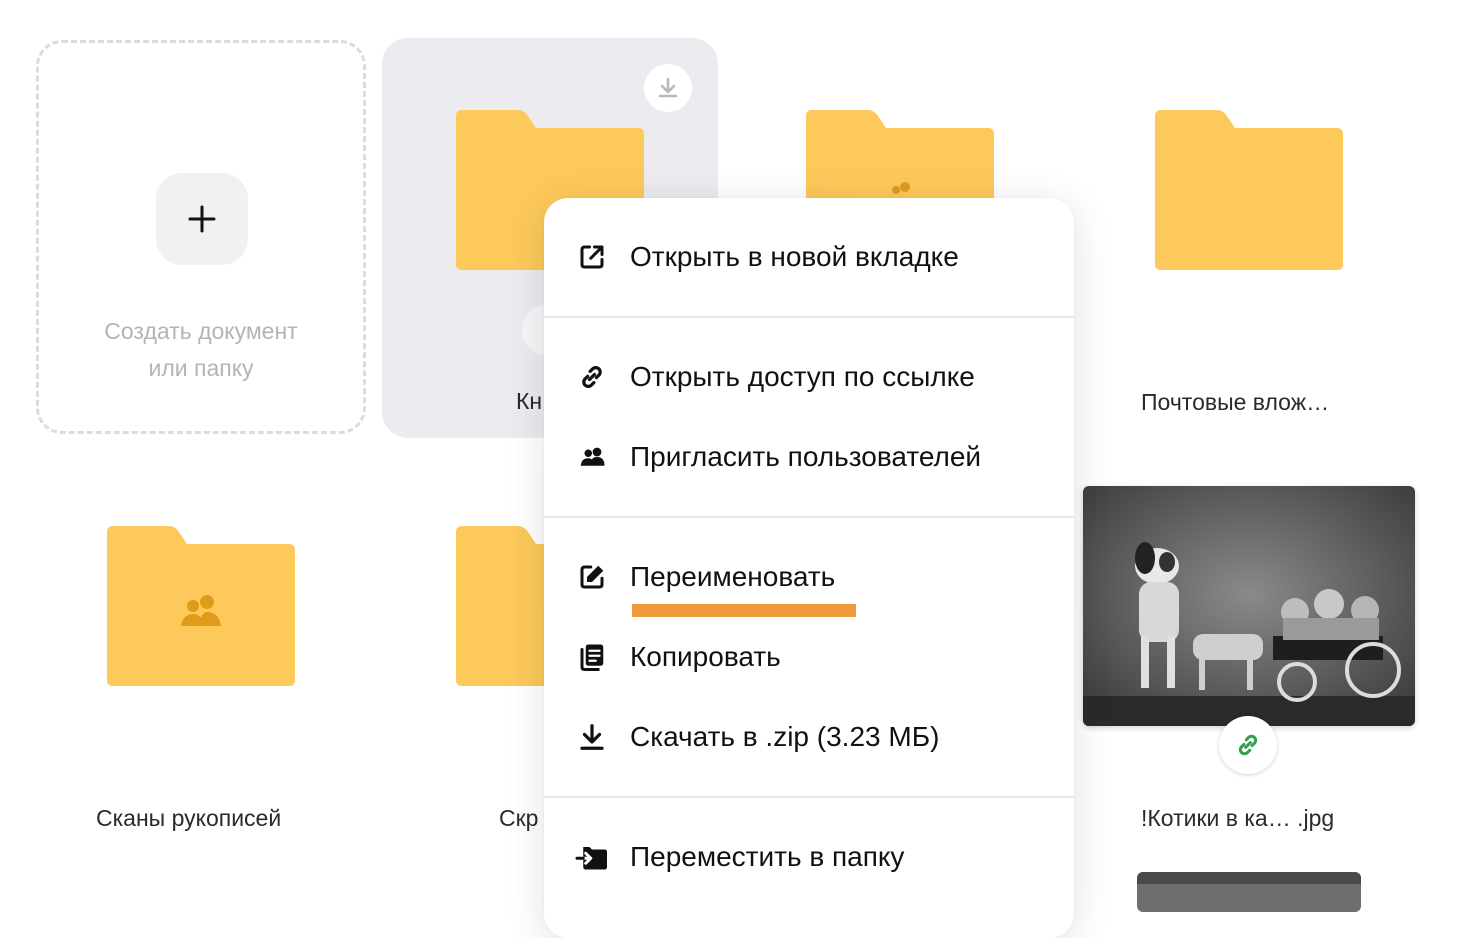 This screenshot has width=1468, height=938. Describe the element at coordinates (592, 257) in the screenshot. I see `external-link-icon` at that location.